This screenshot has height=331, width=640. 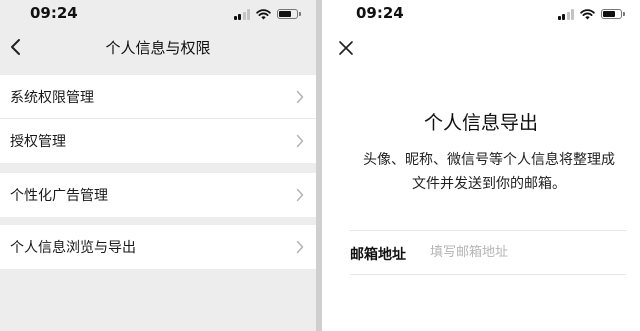 What do you see at coordinates (489, 184) in the screenshot?
I see `description-line-2: 文件并发送到你的邮箱。` at bounding box center [489, 184].